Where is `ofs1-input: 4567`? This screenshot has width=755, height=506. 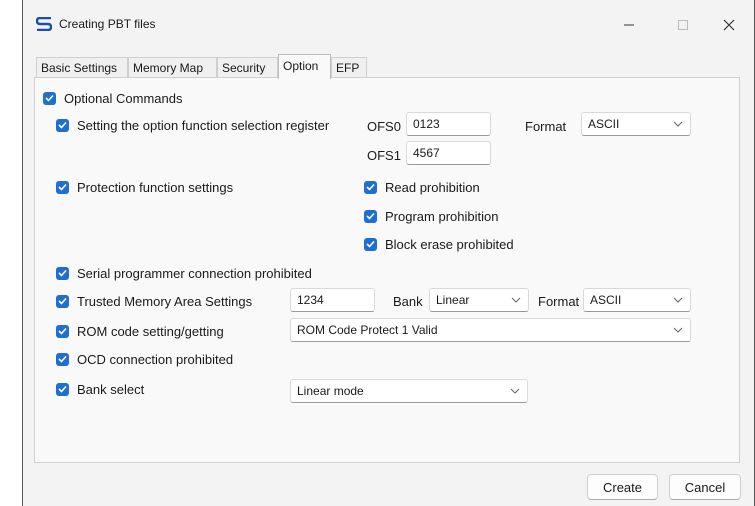
ofs1-input: 4567 is located at coordinates (448, 153).